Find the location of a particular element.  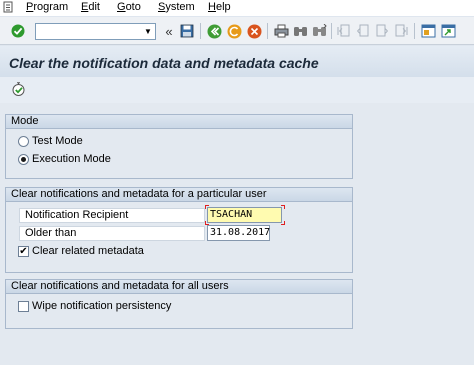

enter-check-icon is located at coordinates (18, 31).